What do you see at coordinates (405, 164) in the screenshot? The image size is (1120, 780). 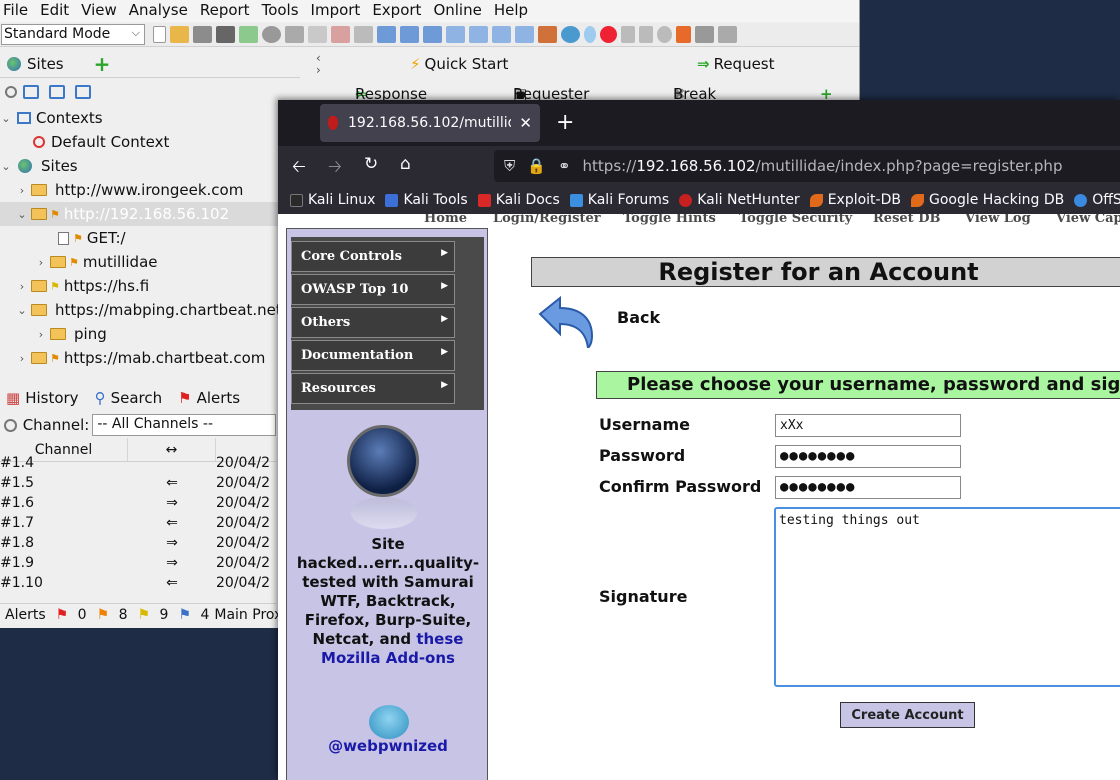 I see `home-icon: ⌂` at bounding box center [405, 164].